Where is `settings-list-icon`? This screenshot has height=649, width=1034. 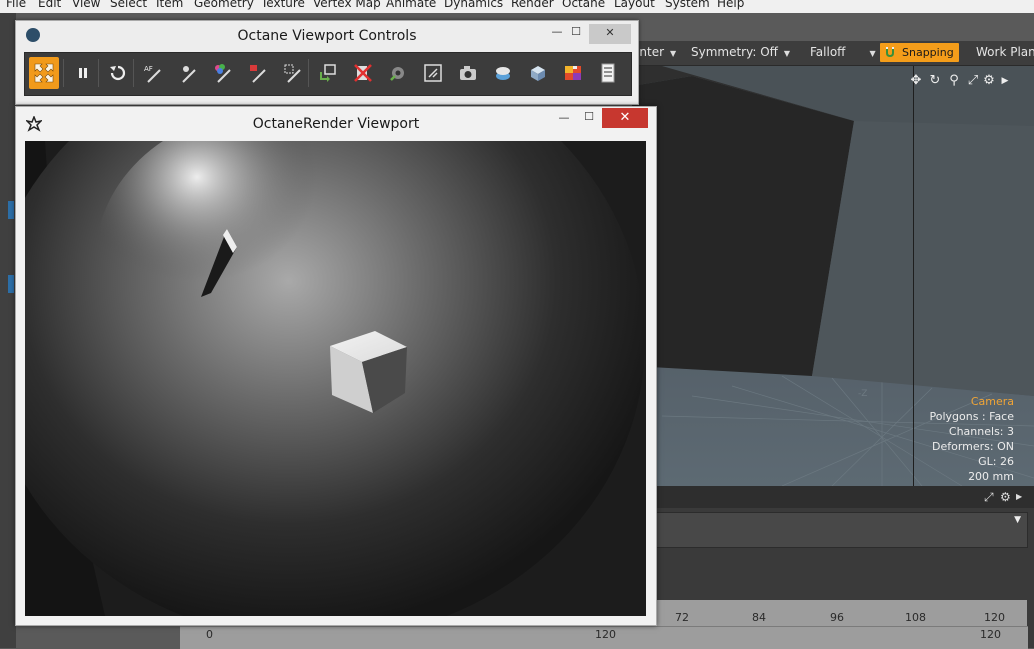
settings-list-icon is located at coordinates (608, 73).